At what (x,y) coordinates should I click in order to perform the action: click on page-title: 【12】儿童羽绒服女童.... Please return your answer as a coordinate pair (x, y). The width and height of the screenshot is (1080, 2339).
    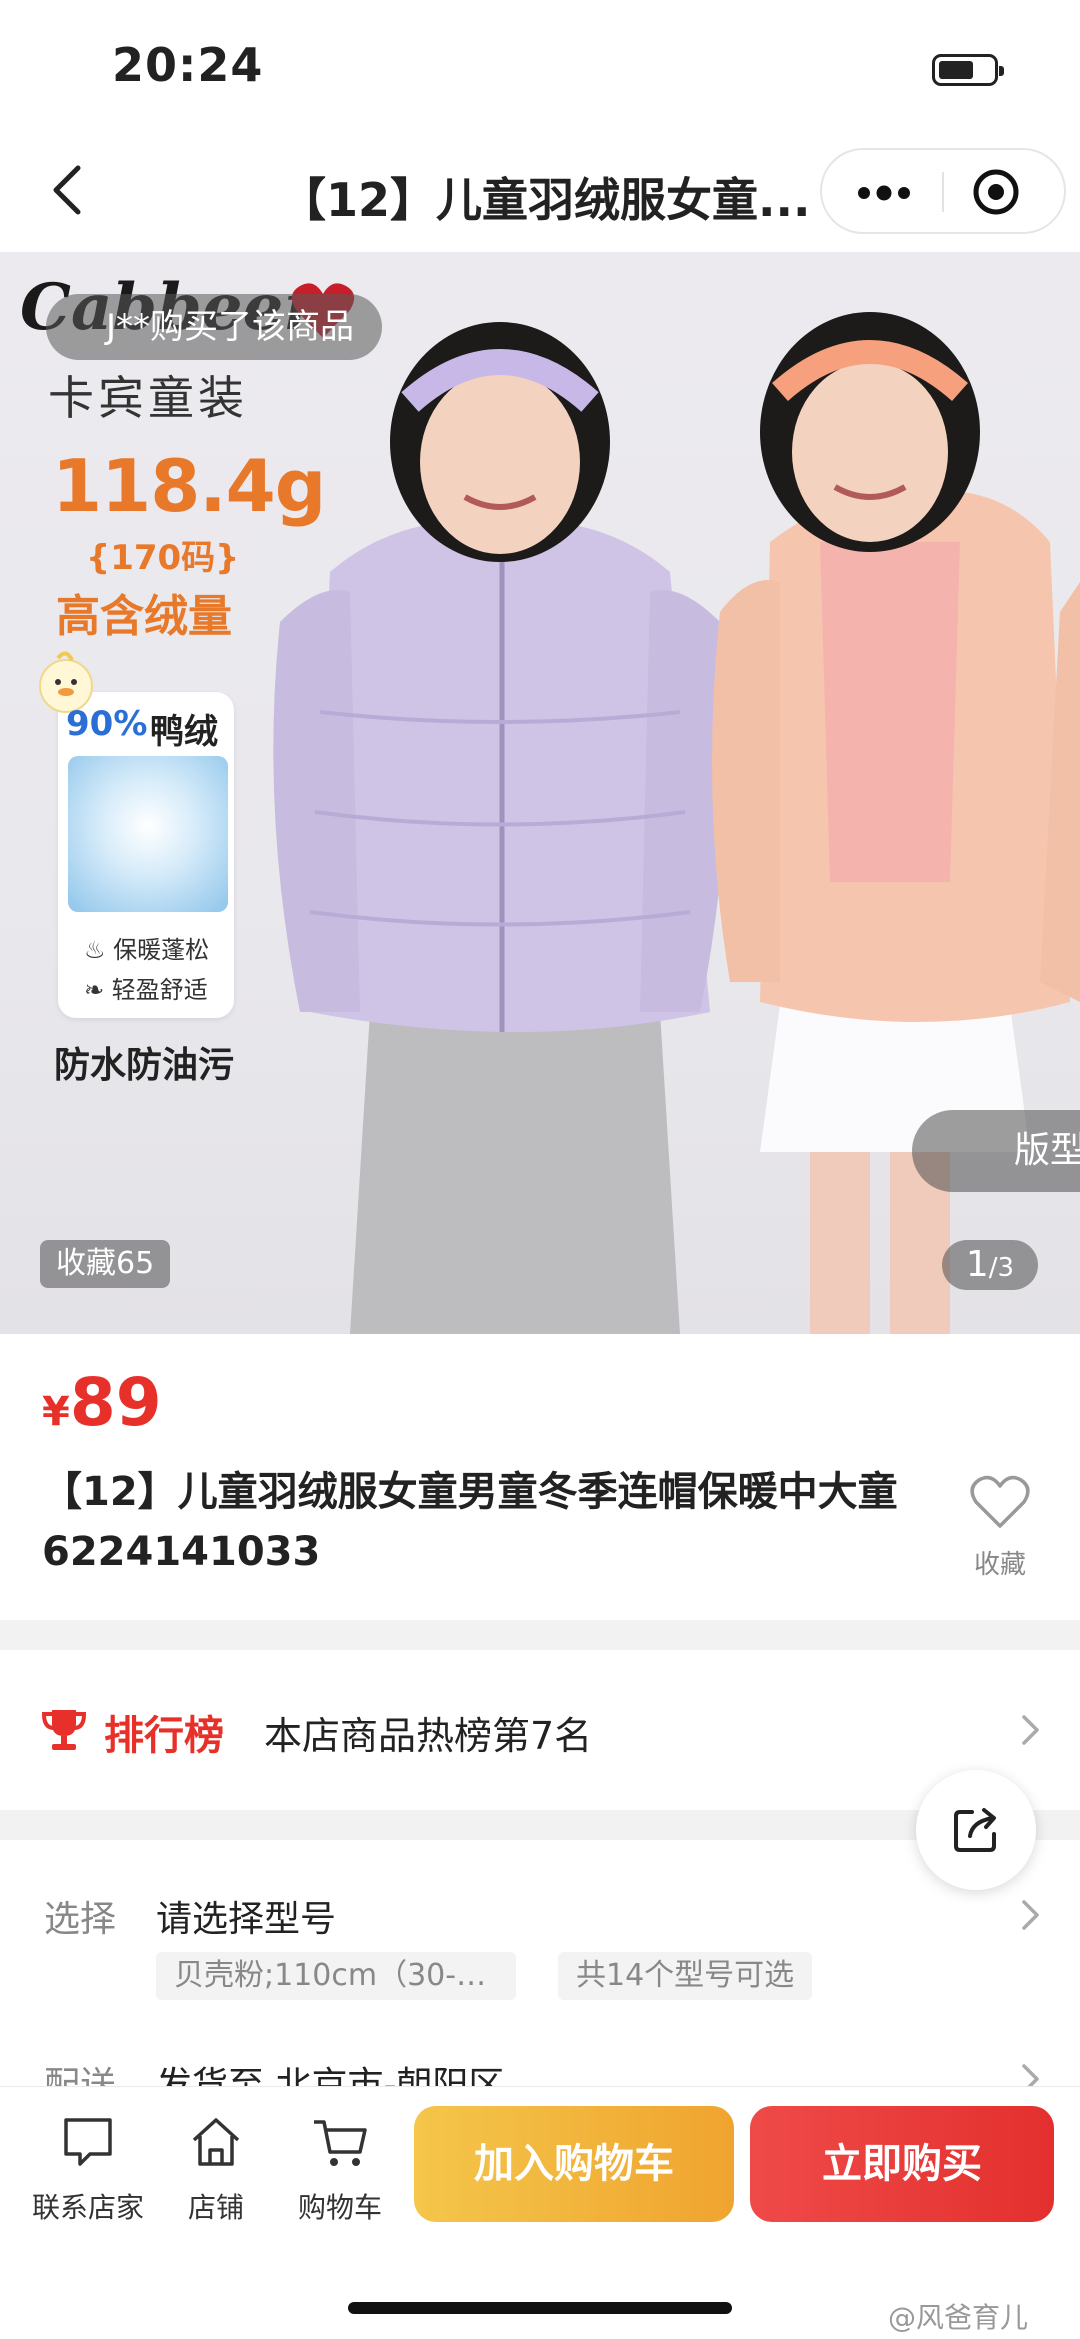
    Looking at the image, I should click on (545, 200).